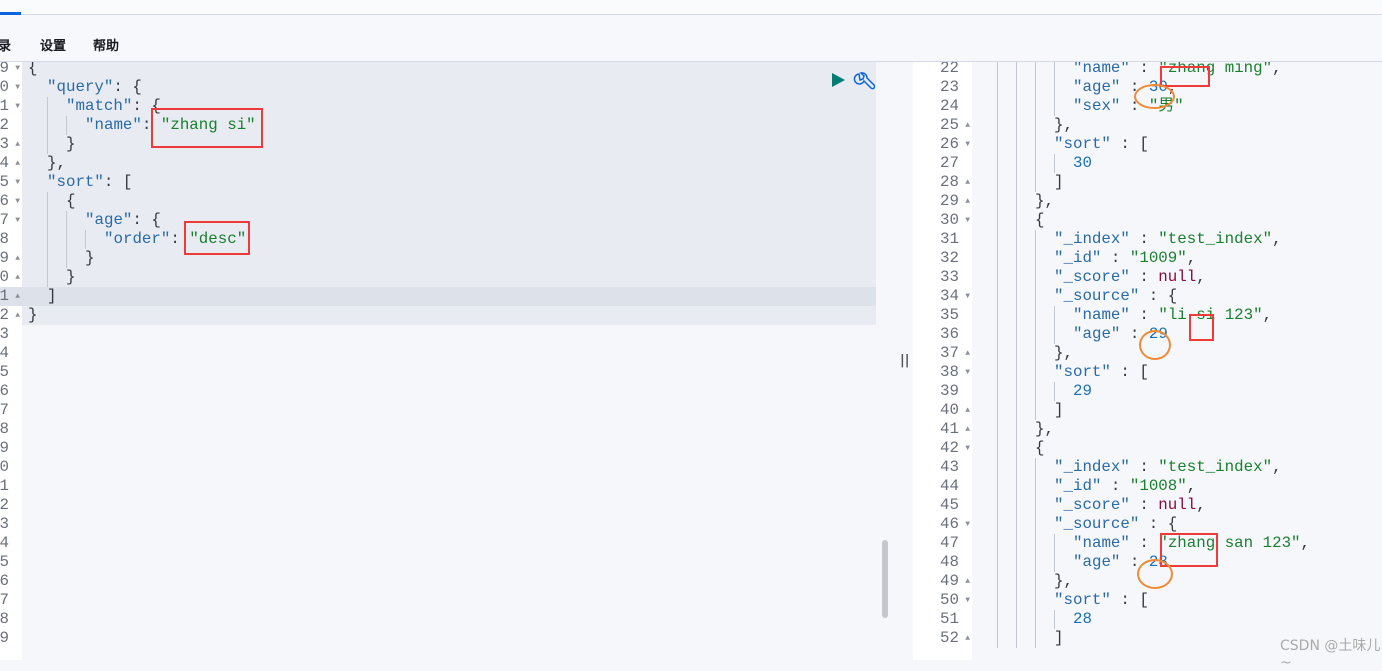 Image resolution: width=1382 pixels, height=671 pixels. I want to click on line-number-text: 23, so click(4, 144).